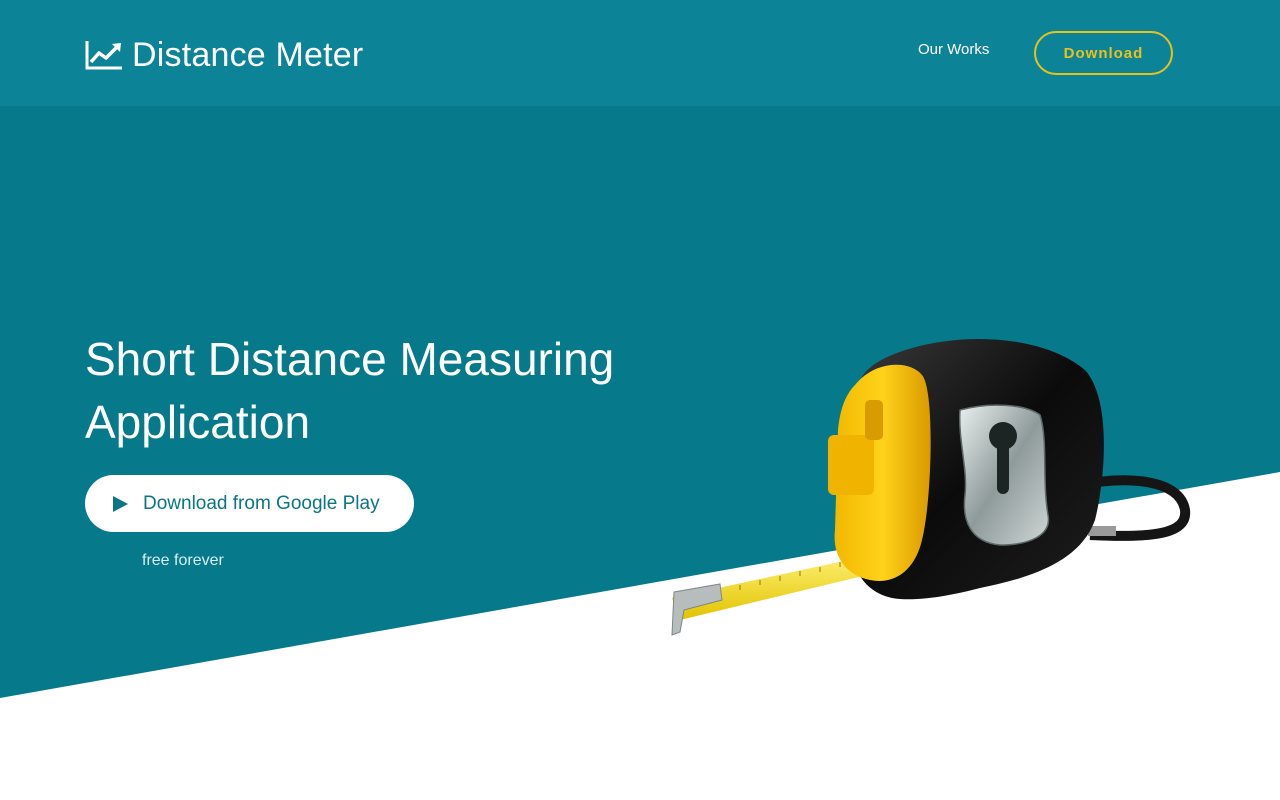 This screenshot has width=1280, height=800. I want to click on play-icon, so click(120, 503).